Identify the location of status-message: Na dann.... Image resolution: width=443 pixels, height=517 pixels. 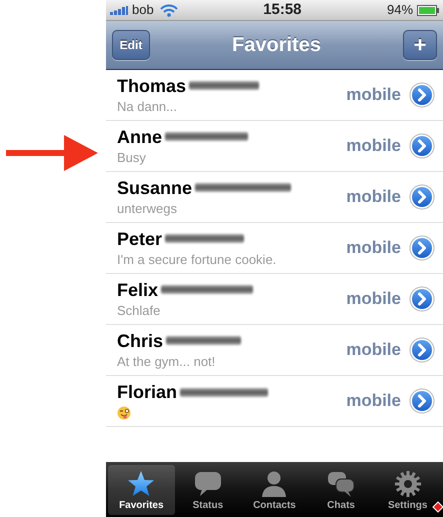
(147, 106).